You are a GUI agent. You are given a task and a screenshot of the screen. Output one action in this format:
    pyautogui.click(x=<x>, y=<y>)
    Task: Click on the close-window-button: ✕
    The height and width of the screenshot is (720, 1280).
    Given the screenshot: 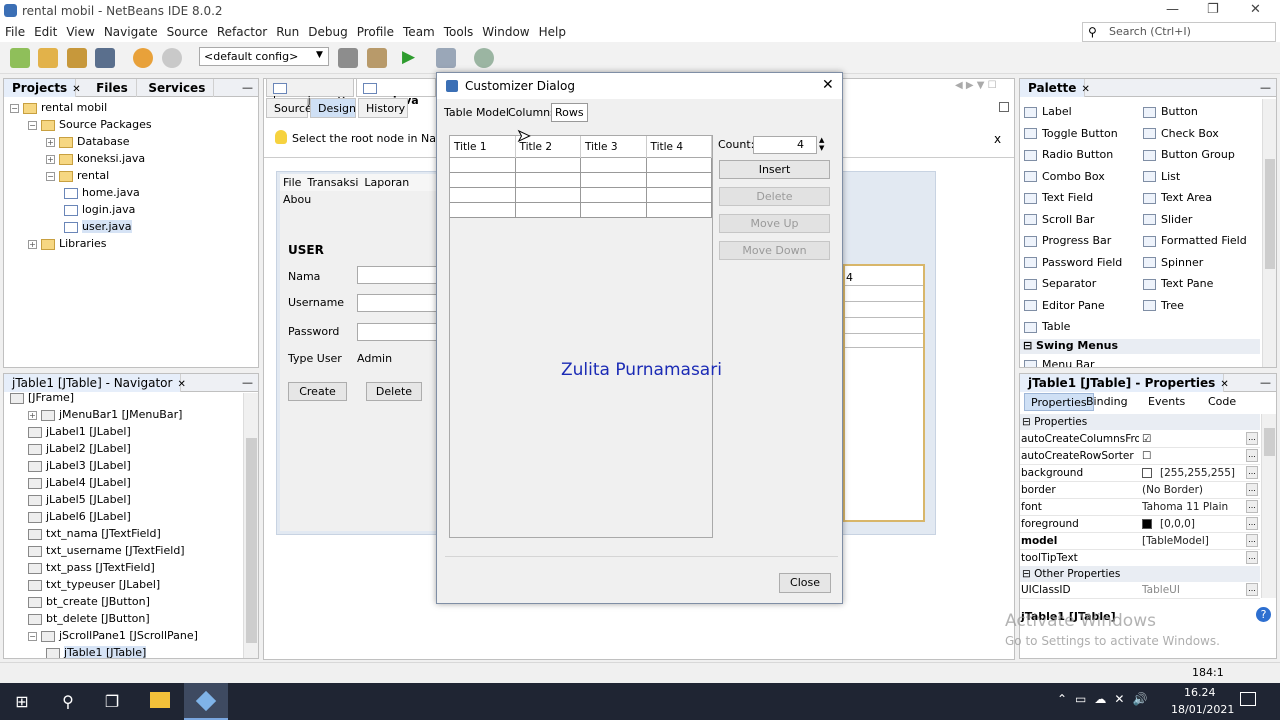 What is the action you would take?
    pyautogui.click(x=1255, y=9)
    